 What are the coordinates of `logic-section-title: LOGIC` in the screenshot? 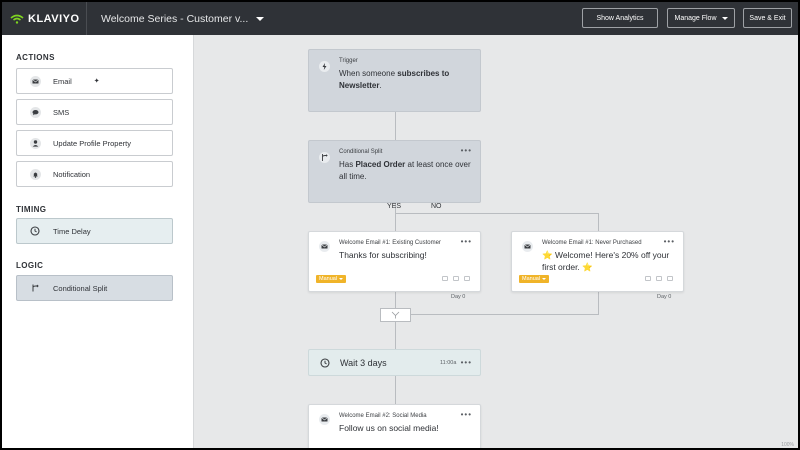 It's located at (30, 265).